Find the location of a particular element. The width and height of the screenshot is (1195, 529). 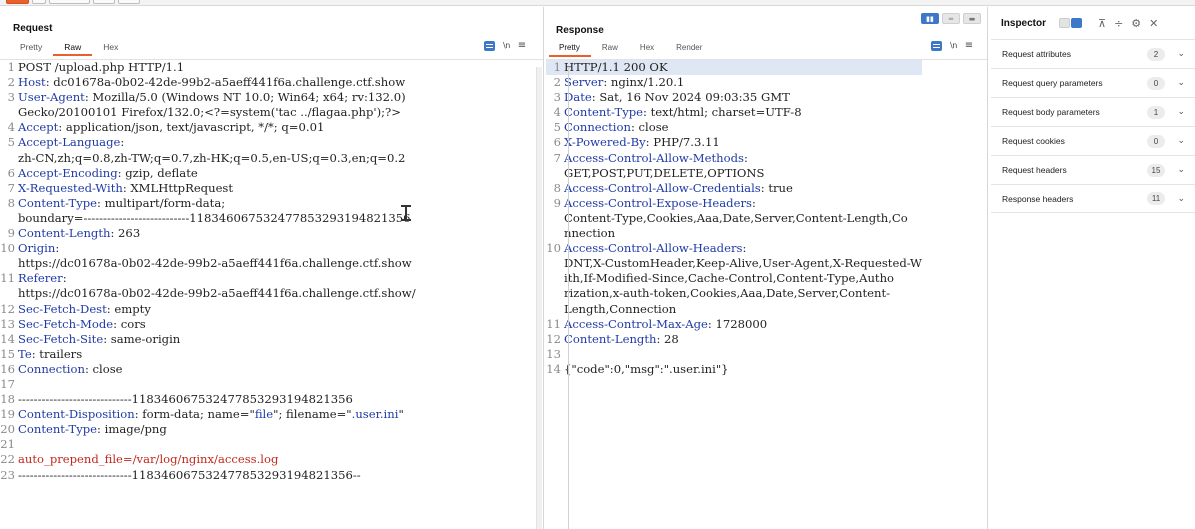

line-content: POST /upload.php HTTP/1.1 is located at coordinates (101, 67).